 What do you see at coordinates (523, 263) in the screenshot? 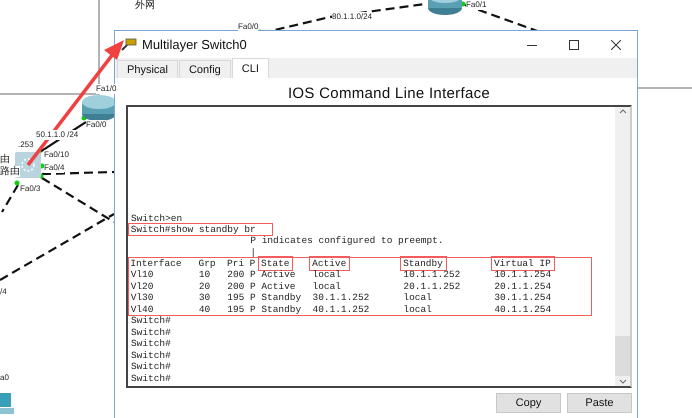
I see `highlighted-column-heading: Virtual IP` at bounding box center [523, 263].